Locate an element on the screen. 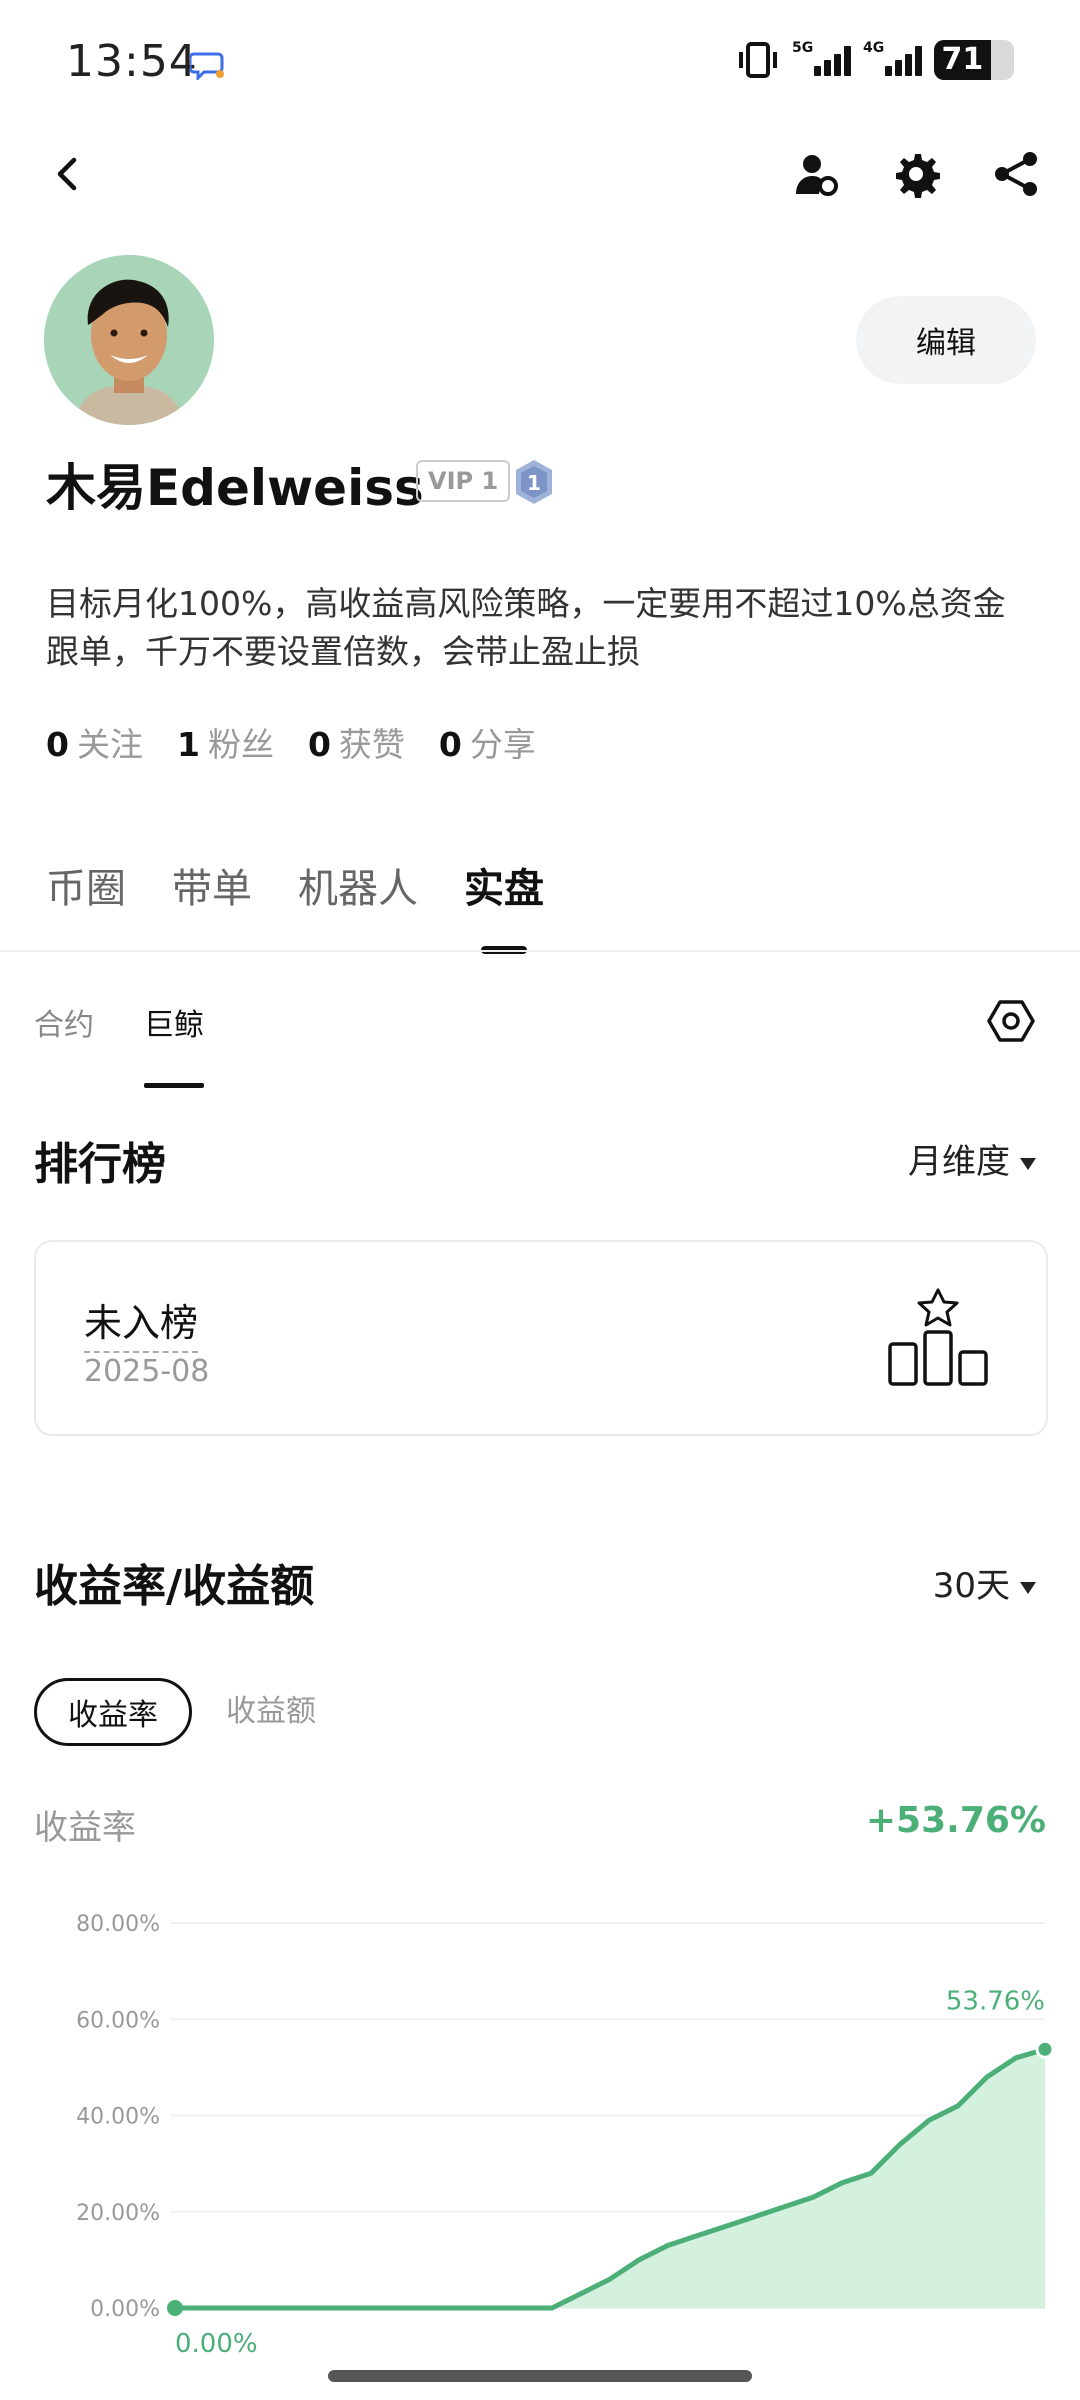 The image size is (1080, 2400). status-indicators: 5G 4G 71 is located at coordinates (875, 60).